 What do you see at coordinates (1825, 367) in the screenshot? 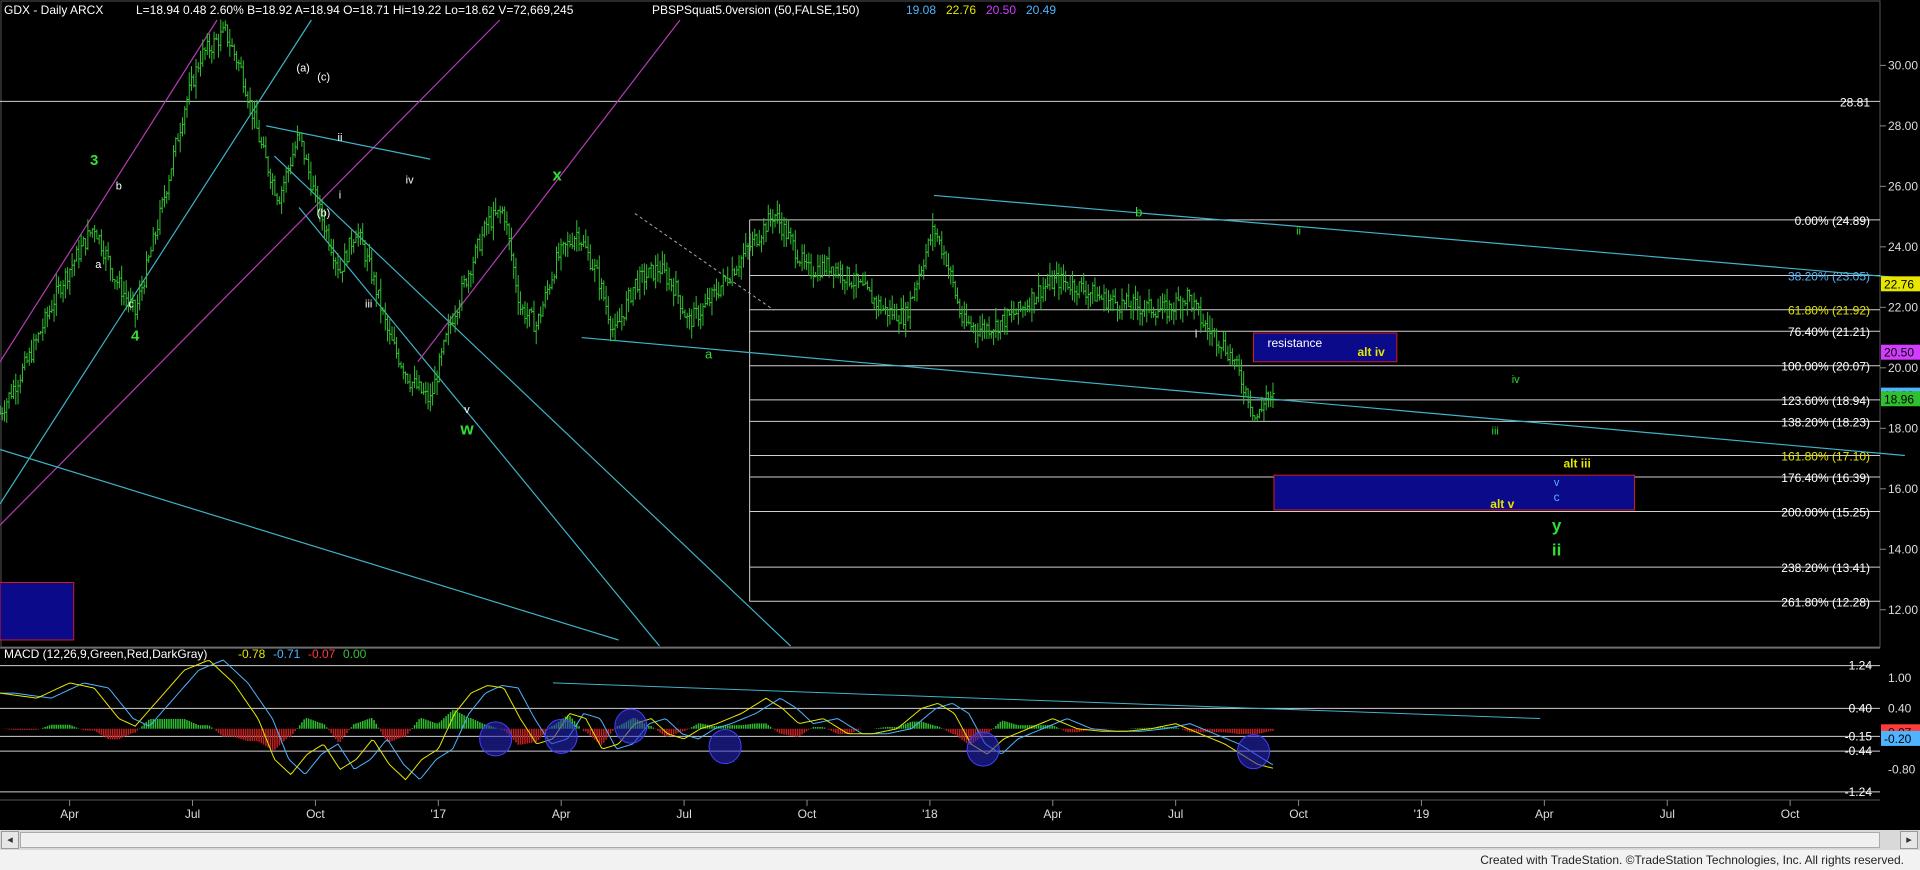
I see `level-label: 100.00% (20.07)` at bounding box center [1825, 367].